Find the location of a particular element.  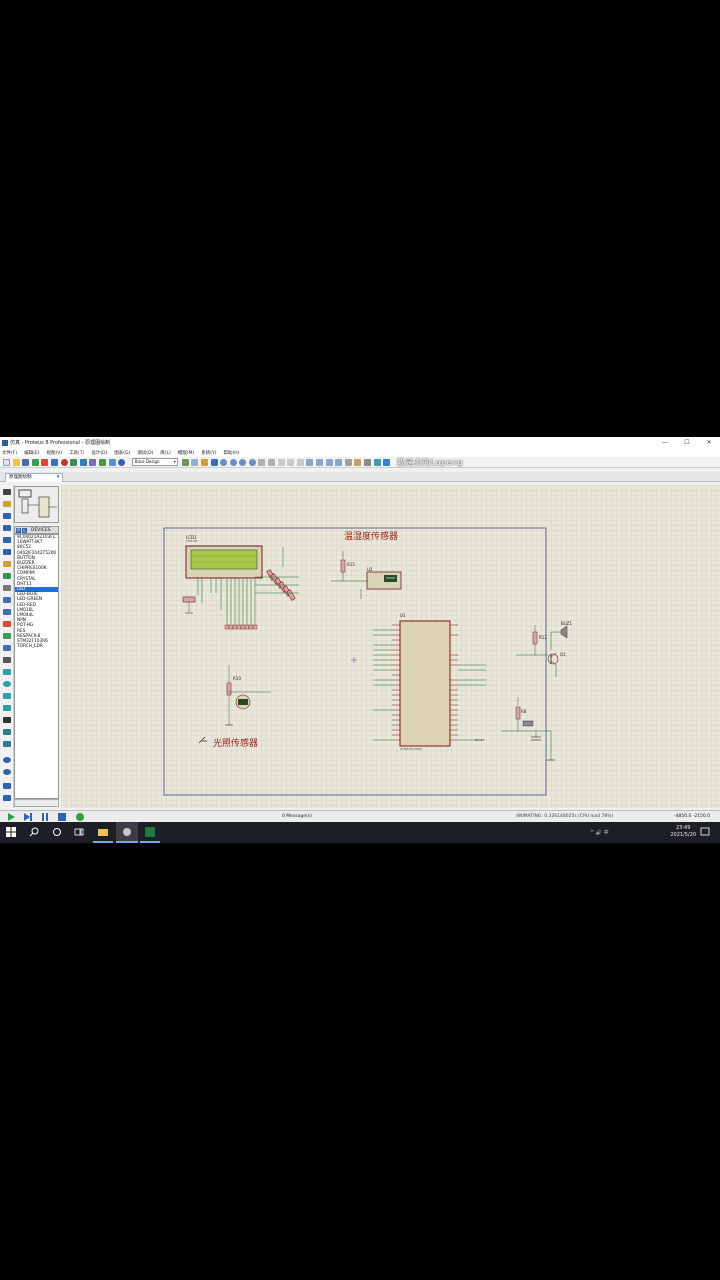

wire-autoroute-icon is located at coordinates (377, 462).